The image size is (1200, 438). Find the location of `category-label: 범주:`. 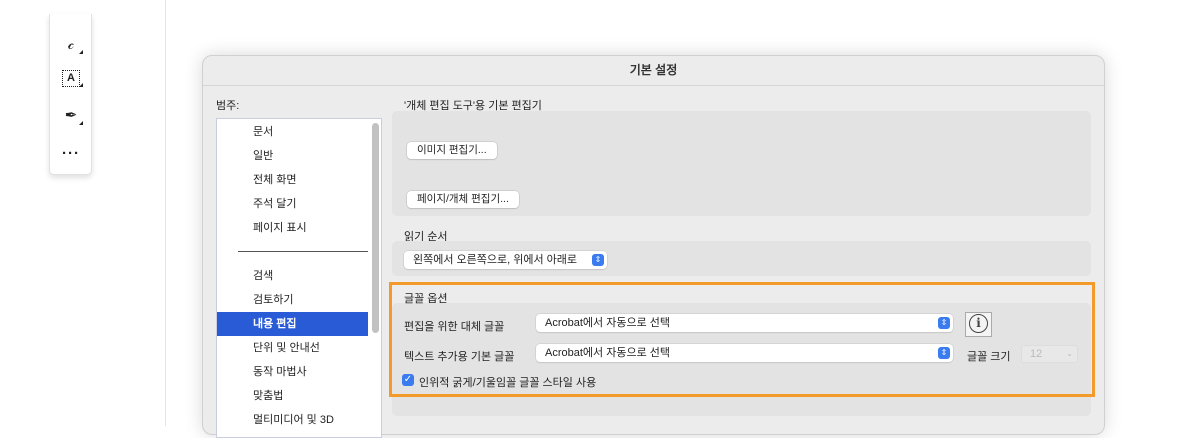

category-label: 범주: is located at coordinates (228, 106).